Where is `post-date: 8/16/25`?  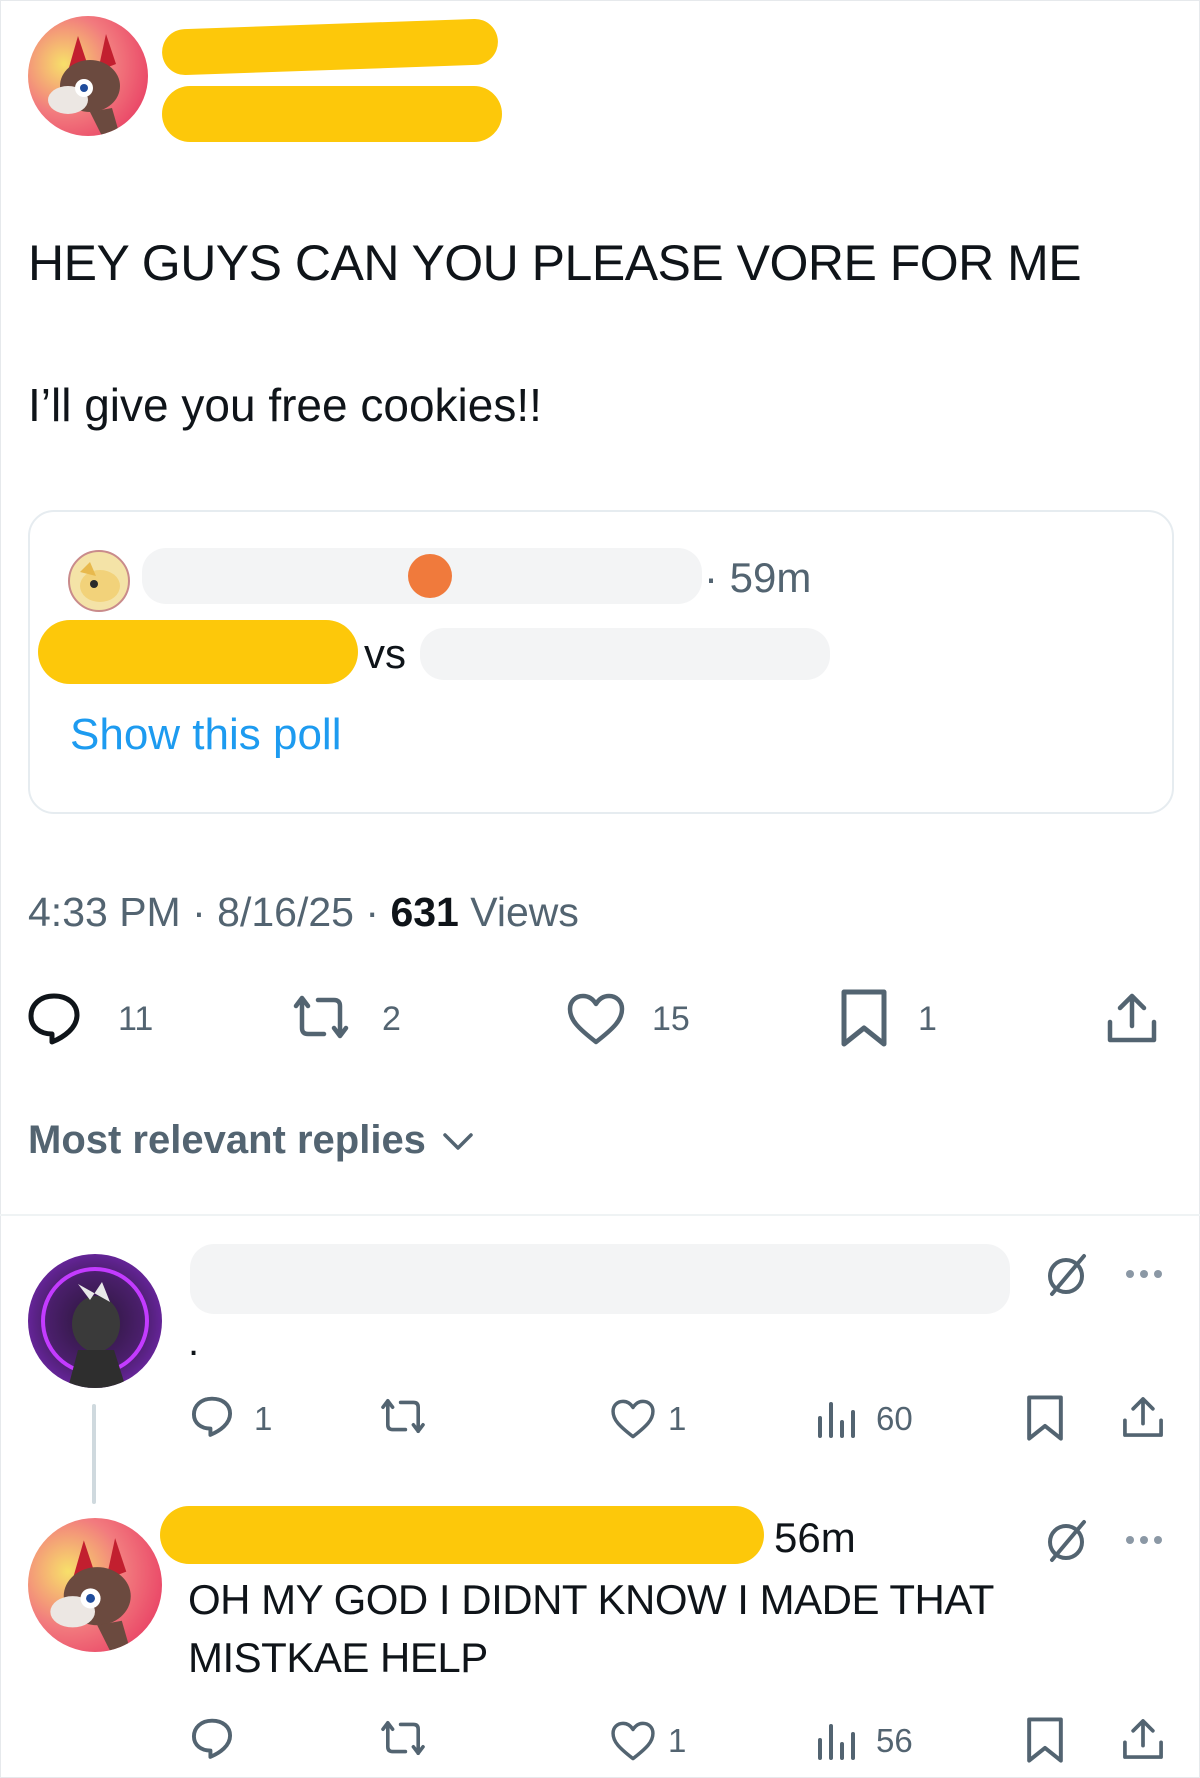
post-date: 8/16/25 is located at coordinates (285, 912).